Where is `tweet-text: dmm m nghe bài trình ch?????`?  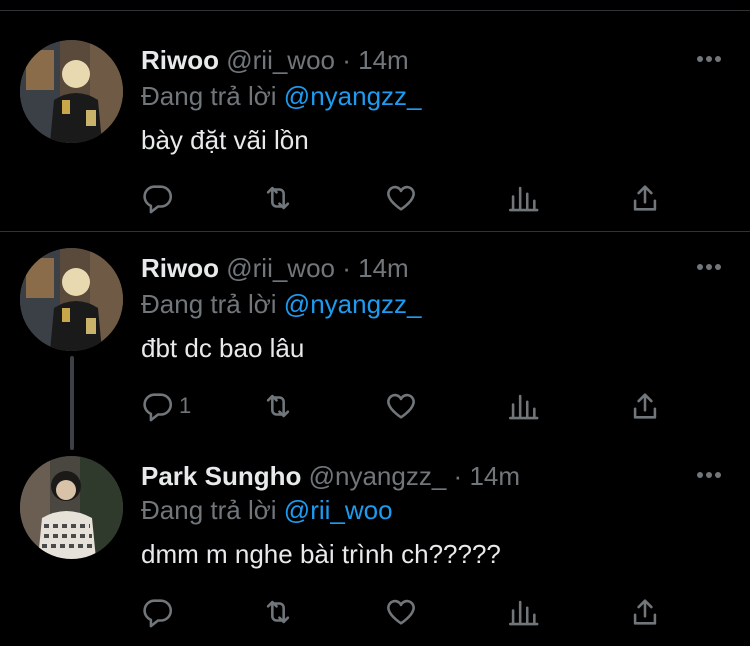 tweet-text: dmm m nghe bài trình ch????? is located at coordinates (321, 554).